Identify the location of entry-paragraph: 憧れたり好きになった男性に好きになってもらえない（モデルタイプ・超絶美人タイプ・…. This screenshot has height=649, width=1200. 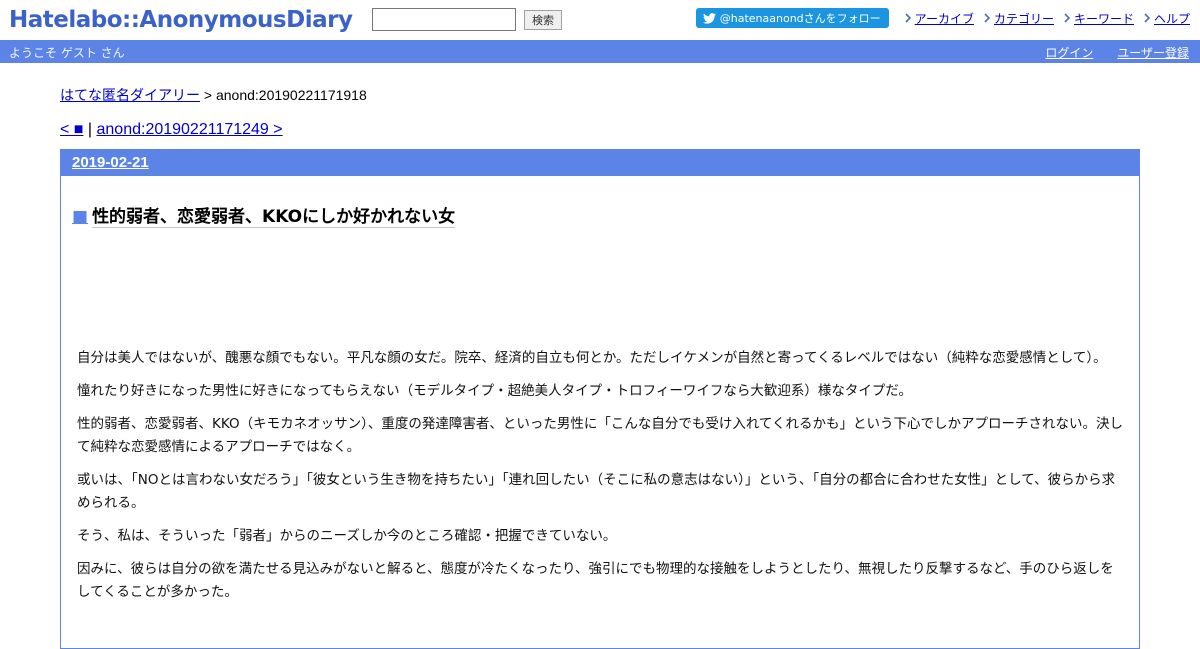
(494, 391).